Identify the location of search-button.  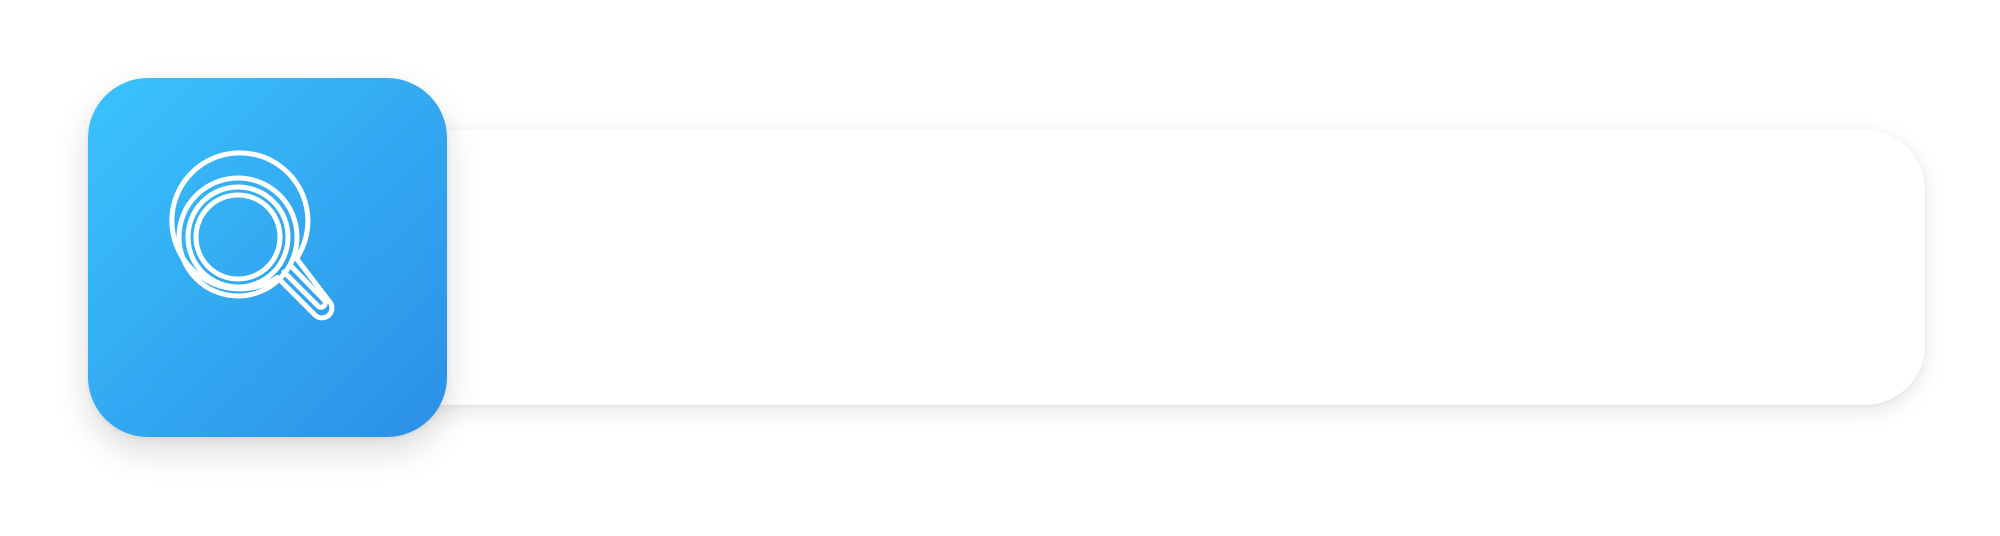
(267, 257).